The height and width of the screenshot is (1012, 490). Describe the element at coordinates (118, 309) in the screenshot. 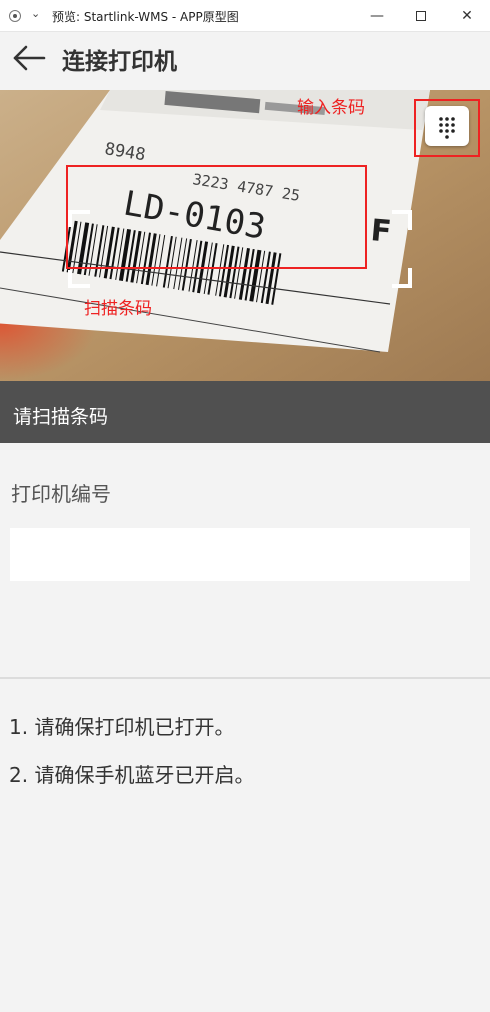

I see `annotation-scan-barcode: 扫描条码` at that location.